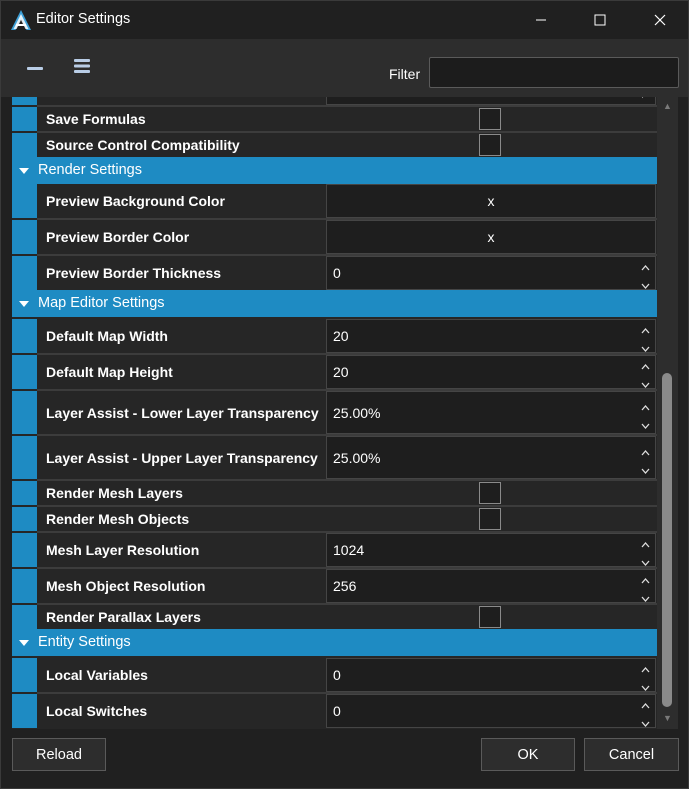 The height and width of the screenshot is (789, 689). Describe the element at coordinates (181, 372) in the screenshot. I see `property-label: Default Map Height` at that location.